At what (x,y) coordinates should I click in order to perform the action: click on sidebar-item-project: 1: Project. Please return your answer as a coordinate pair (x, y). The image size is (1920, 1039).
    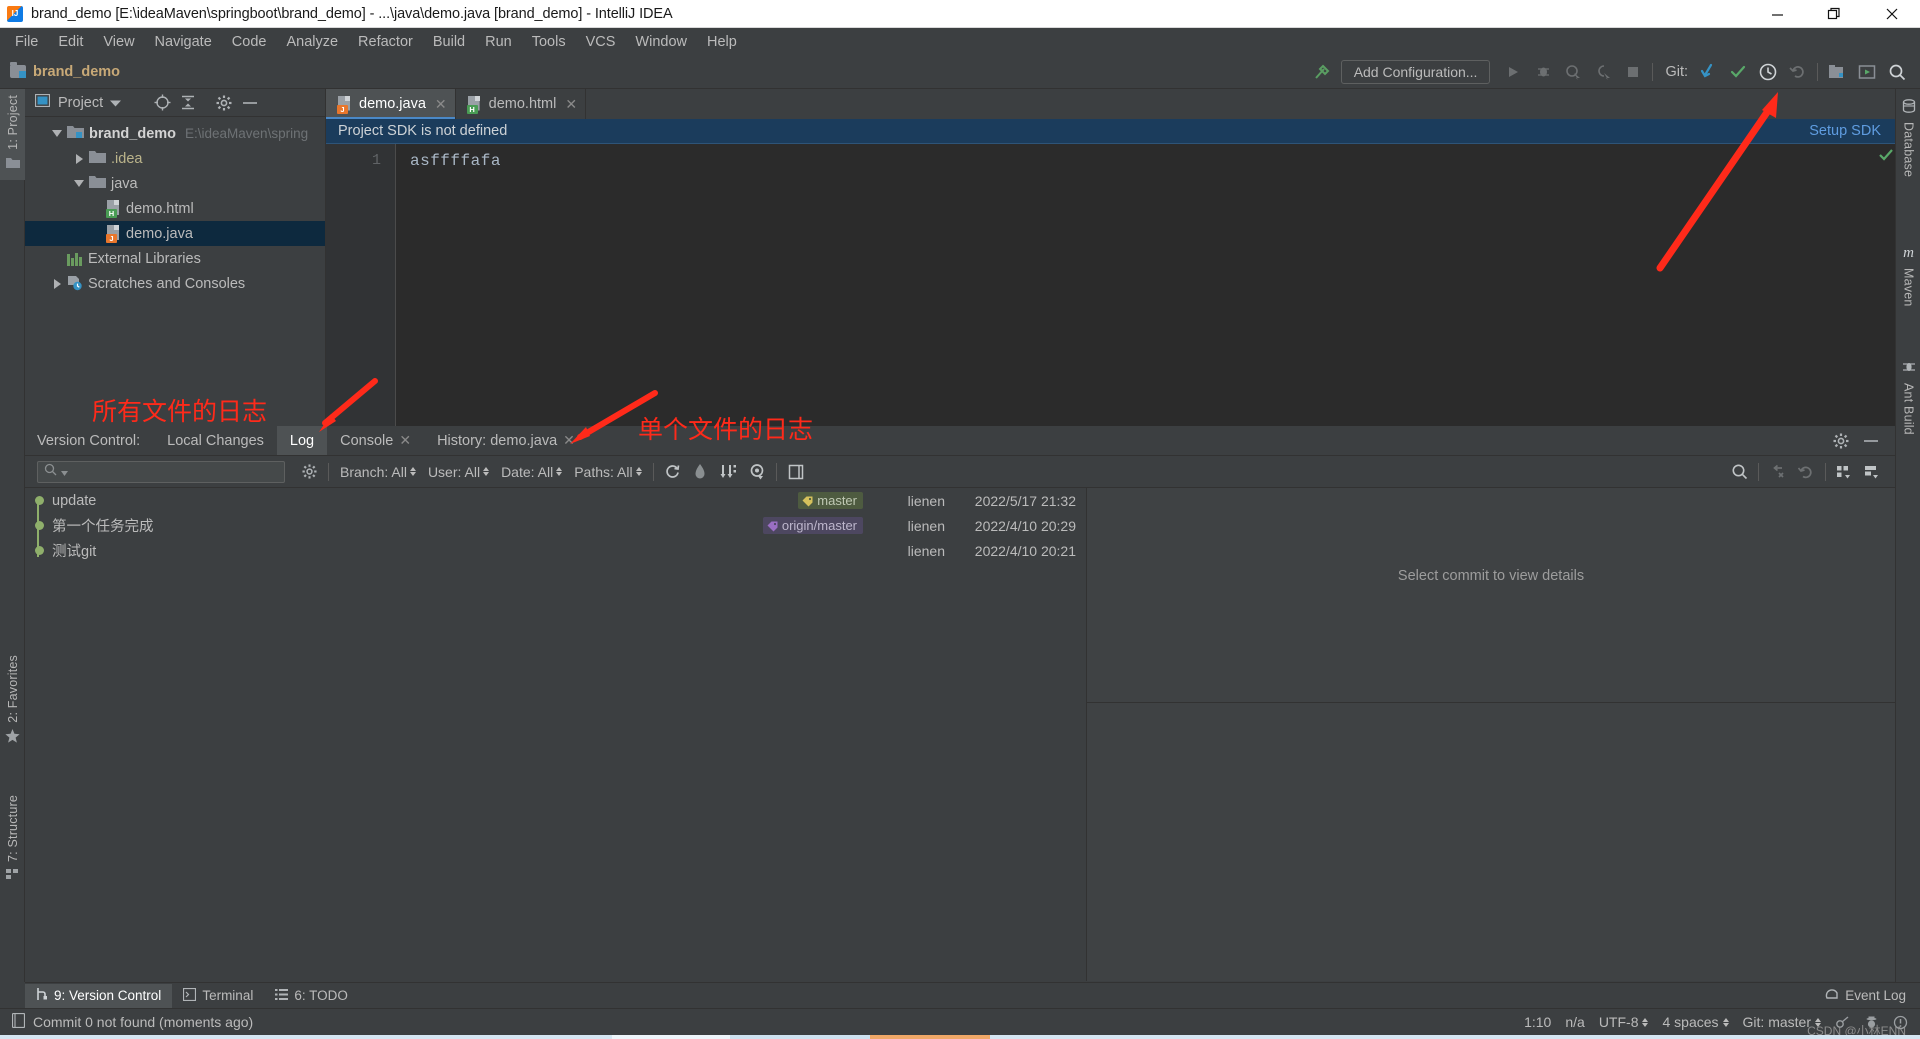
    Looking at the image, I should click on (12, 134).